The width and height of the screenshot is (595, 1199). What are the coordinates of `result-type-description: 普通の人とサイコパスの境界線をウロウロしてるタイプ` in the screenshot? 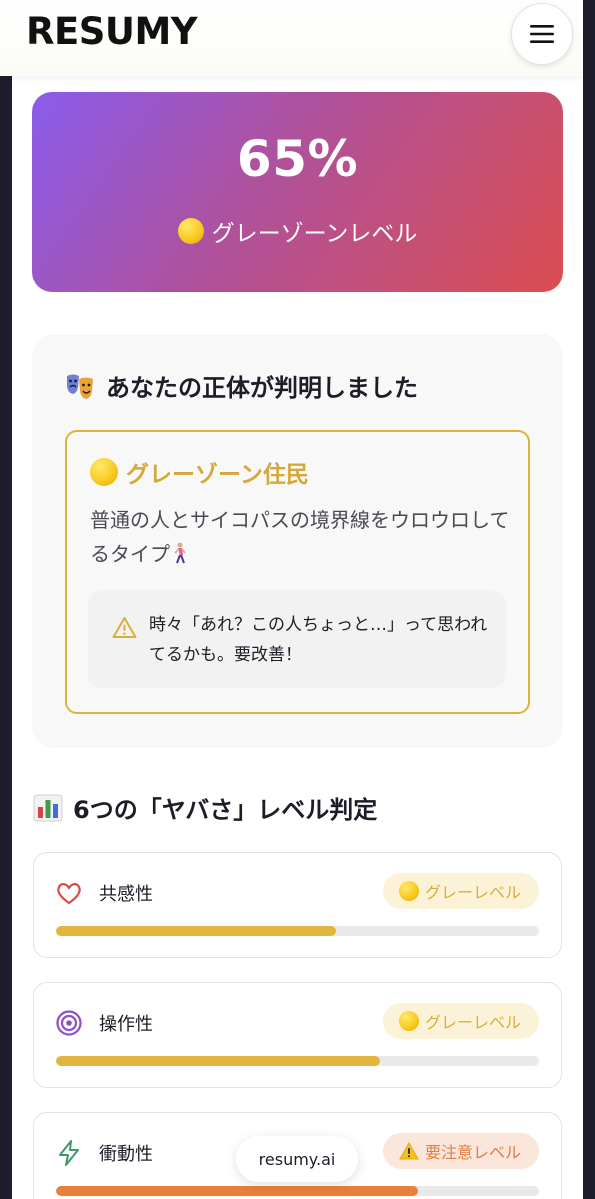 It's located at (300, 537).